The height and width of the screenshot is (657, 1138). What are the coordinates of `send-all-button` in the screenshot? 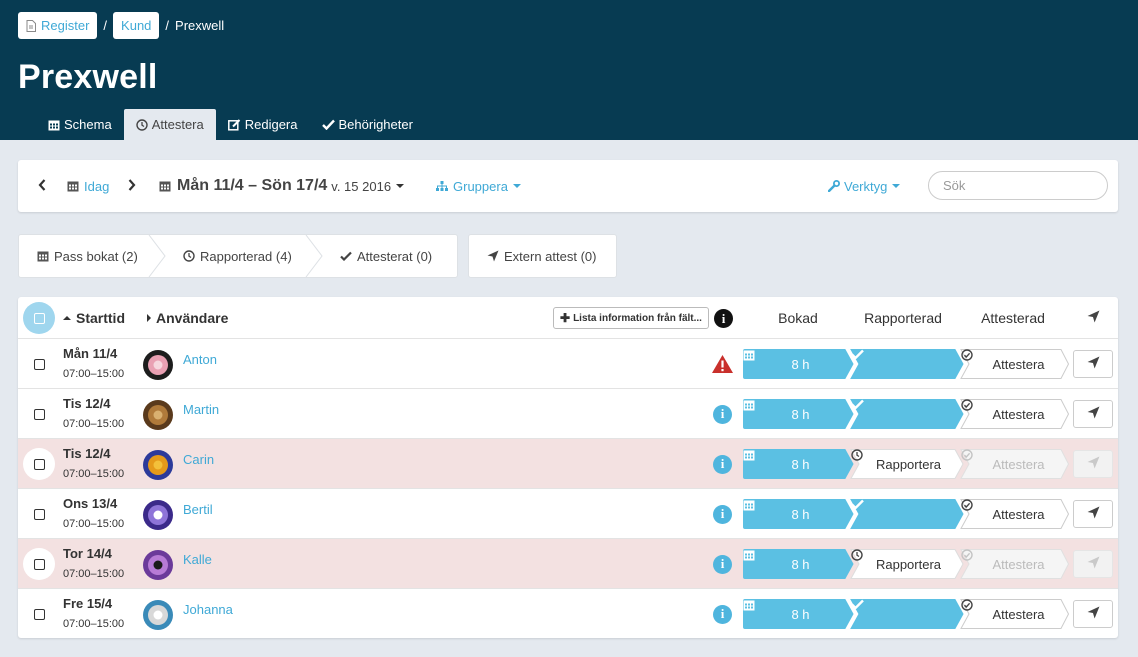 It's located at (1093, 318).